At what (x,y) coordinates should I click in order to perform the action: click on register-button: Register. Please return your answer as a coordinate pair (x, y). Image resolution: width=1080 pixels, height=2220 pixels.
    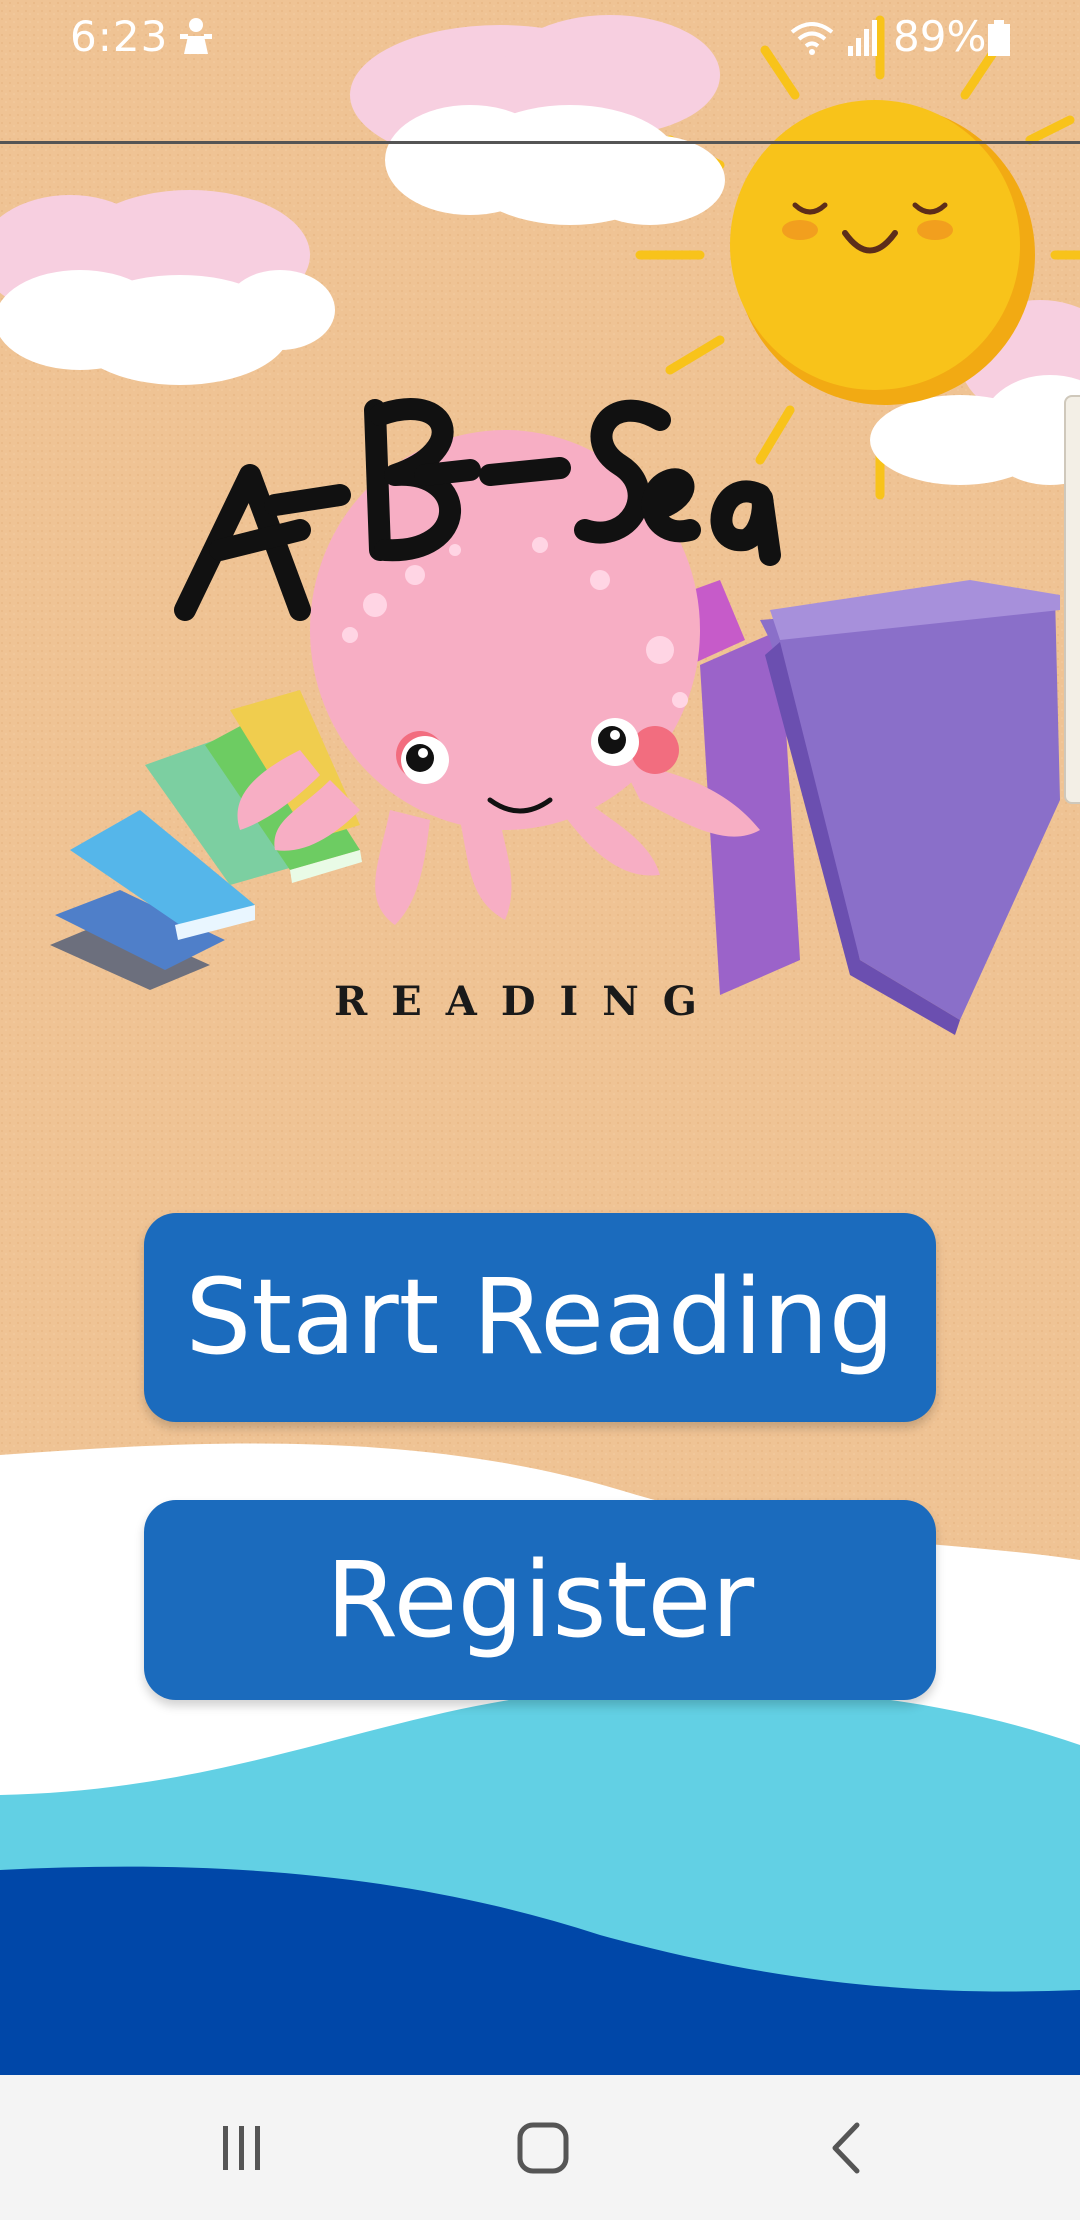
    Looking at the image, I should click on (540, 1600).